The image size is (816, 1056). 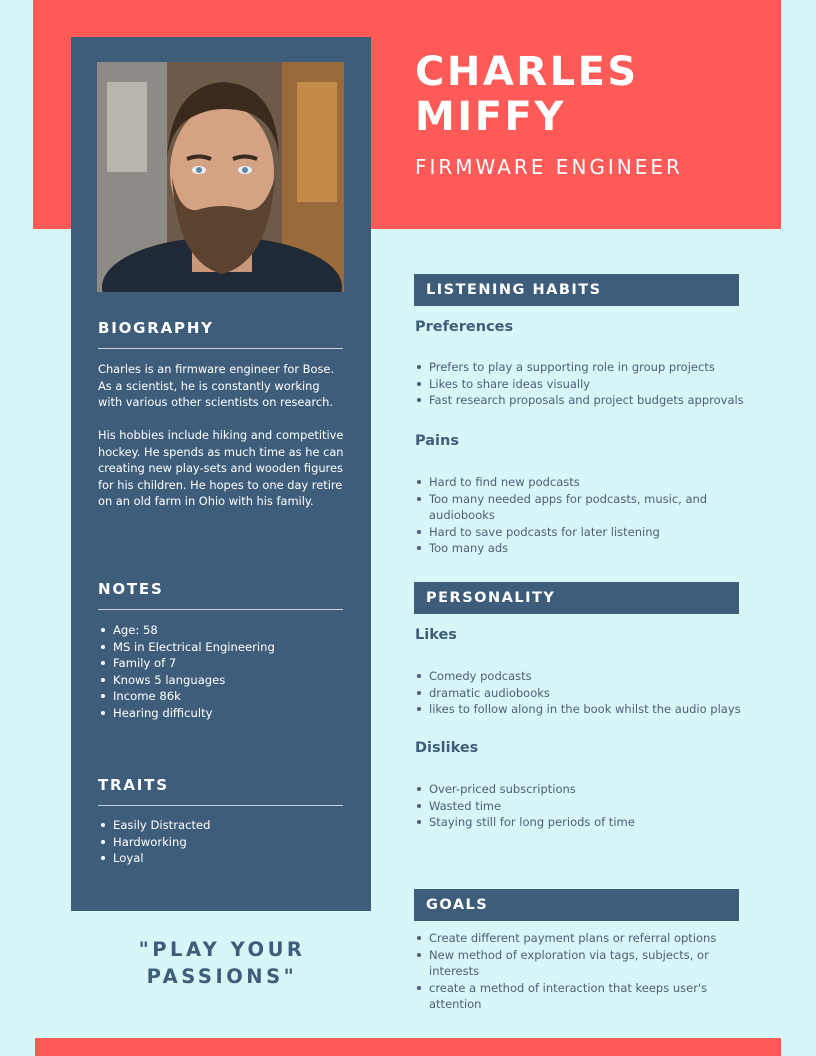 What do you see at coordinates (223, 858) in the screenshot?
I see `list-item: Loyal` at bounding box center [223, 858].